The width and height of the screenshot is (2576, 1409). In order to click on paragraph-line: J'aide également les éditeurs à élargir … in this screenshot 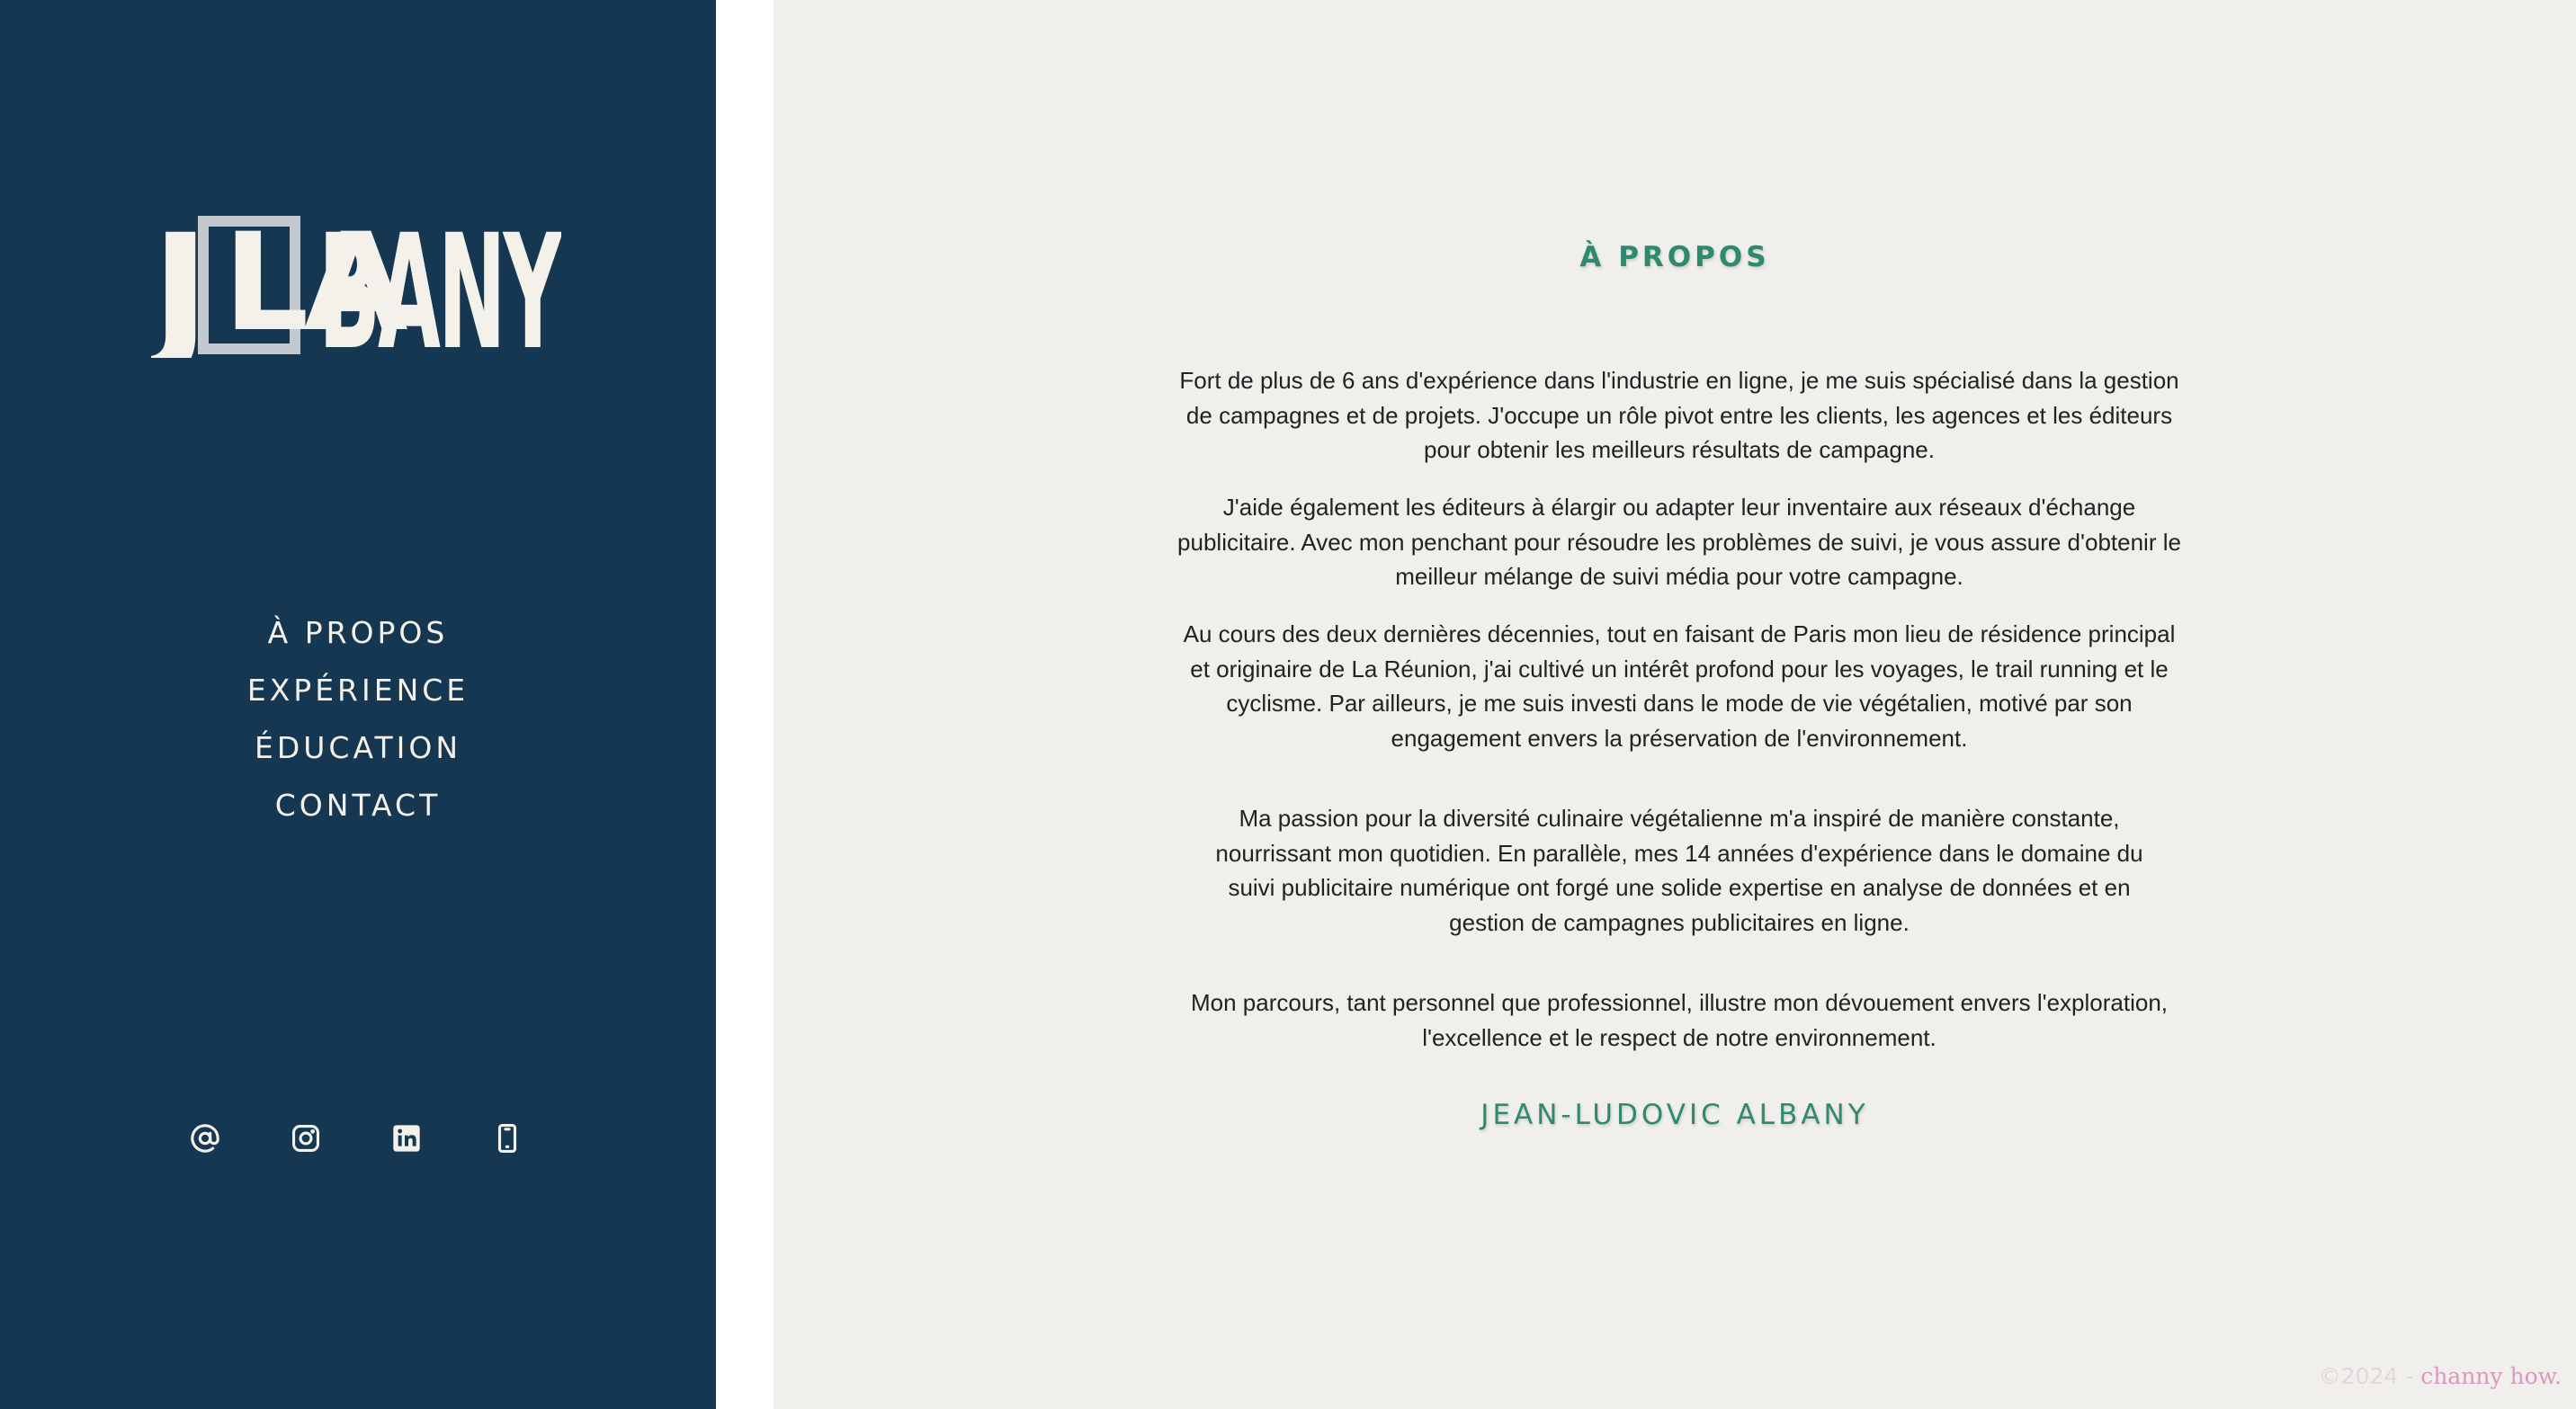, I will do `click(1679, 508)`.